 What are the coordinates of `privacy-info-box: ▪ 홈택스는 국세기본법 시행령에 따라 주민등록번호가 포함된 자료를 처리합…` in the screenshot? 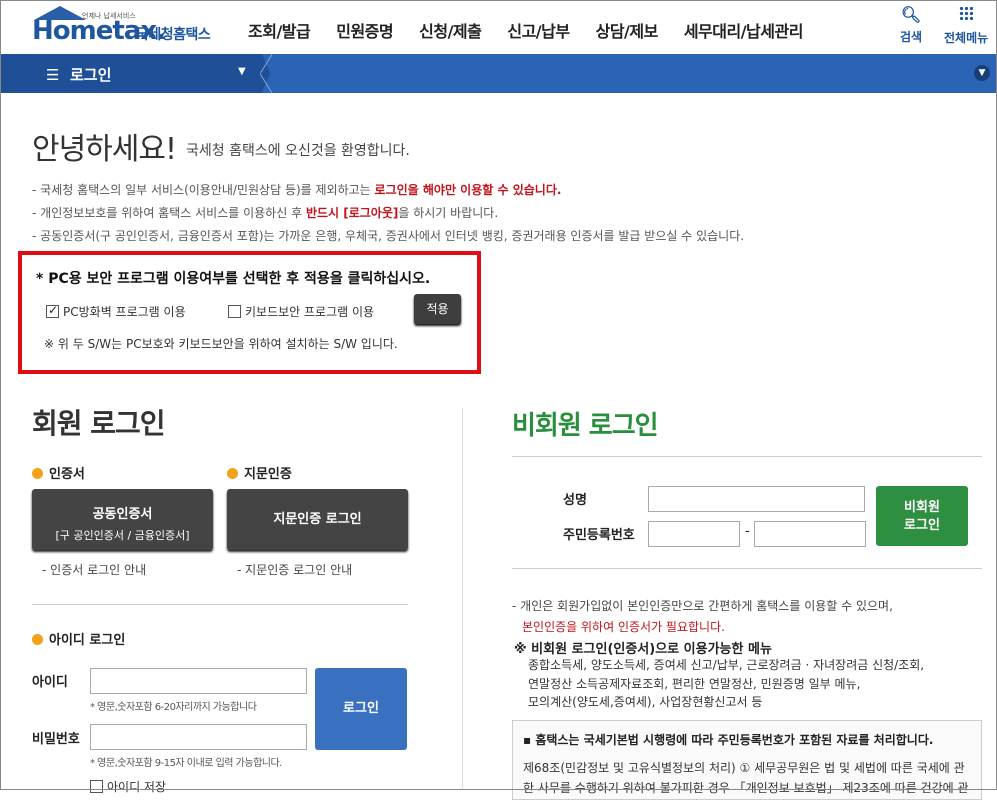 It's located at (747, 760).